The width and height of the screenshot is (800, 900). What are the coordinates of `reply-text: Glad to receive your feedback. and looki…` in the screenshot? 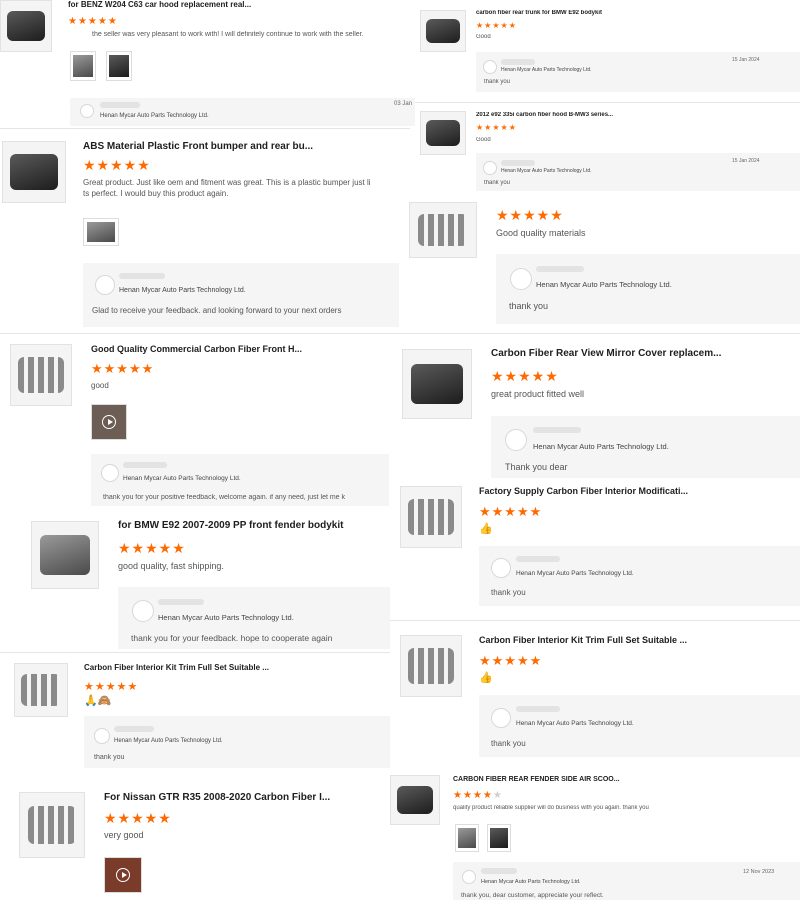 It's located at (217, 310).